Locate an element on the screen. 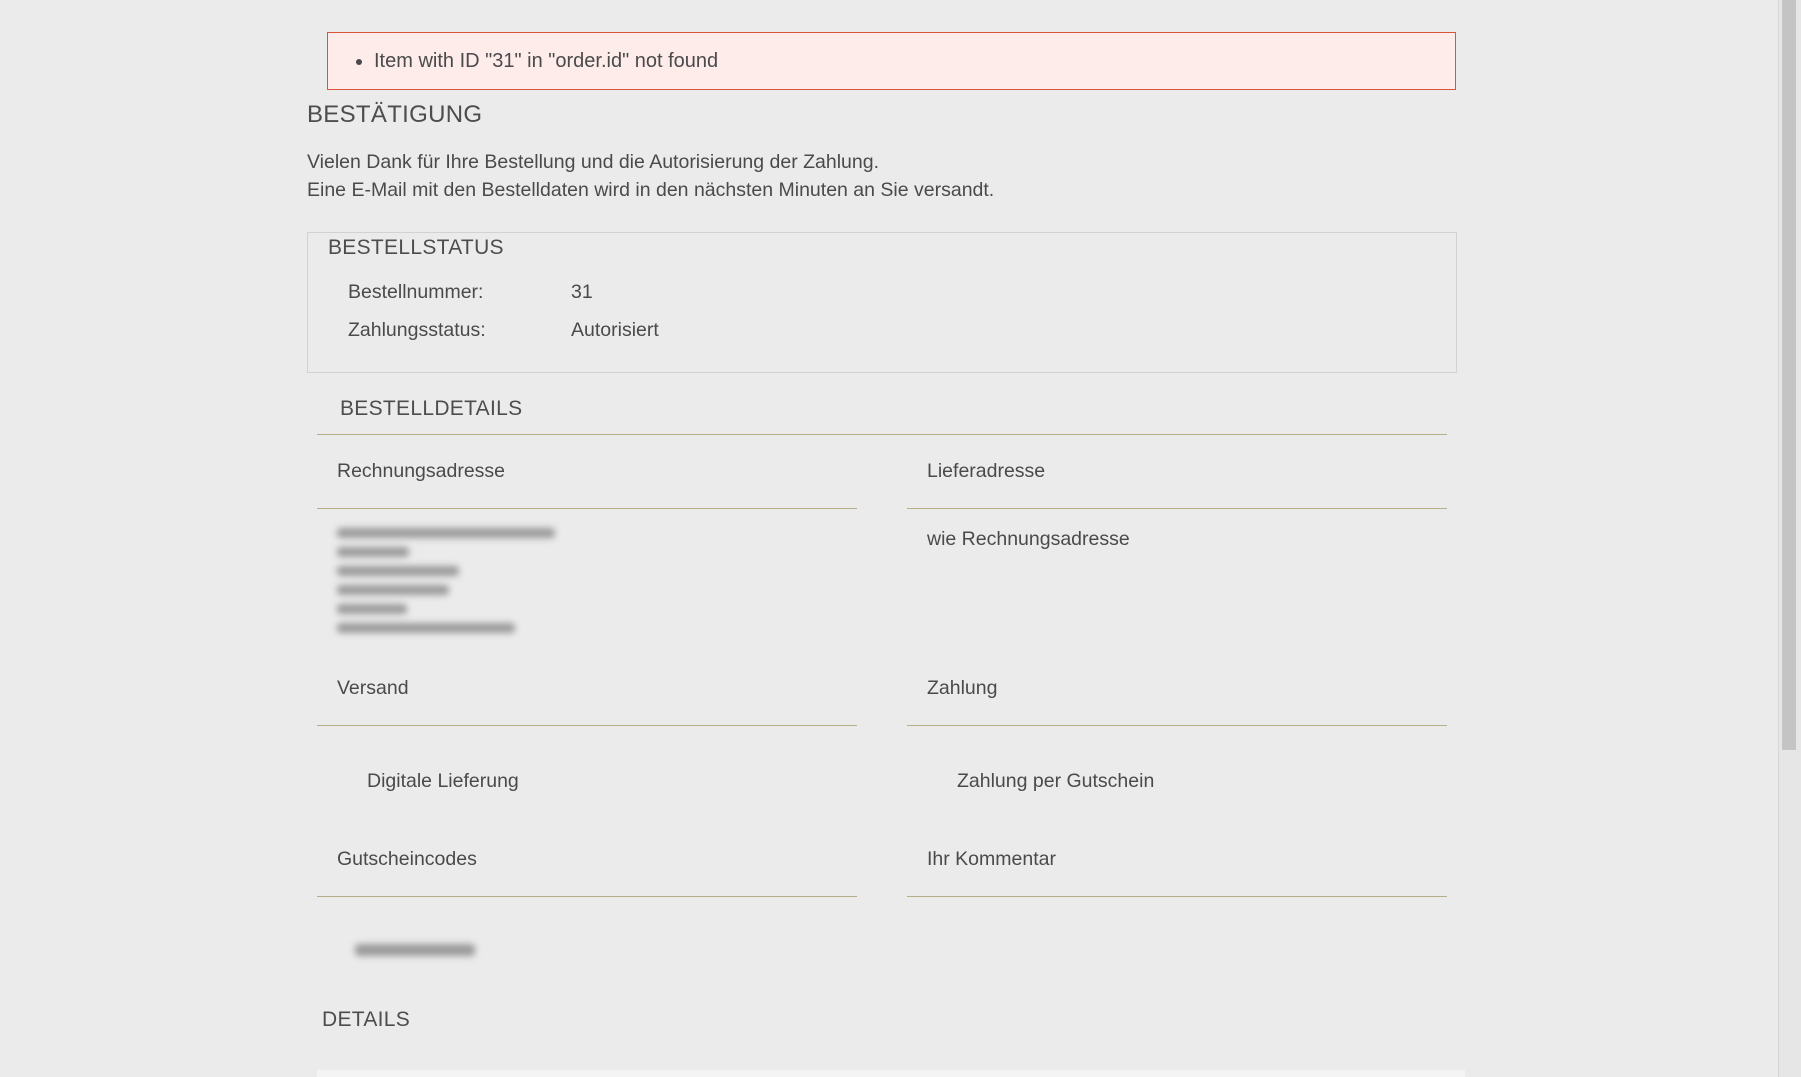 This screenshot has height=1077, width=1801. comment-title: Ihr Kommentar is located at coordinates (991, 859).